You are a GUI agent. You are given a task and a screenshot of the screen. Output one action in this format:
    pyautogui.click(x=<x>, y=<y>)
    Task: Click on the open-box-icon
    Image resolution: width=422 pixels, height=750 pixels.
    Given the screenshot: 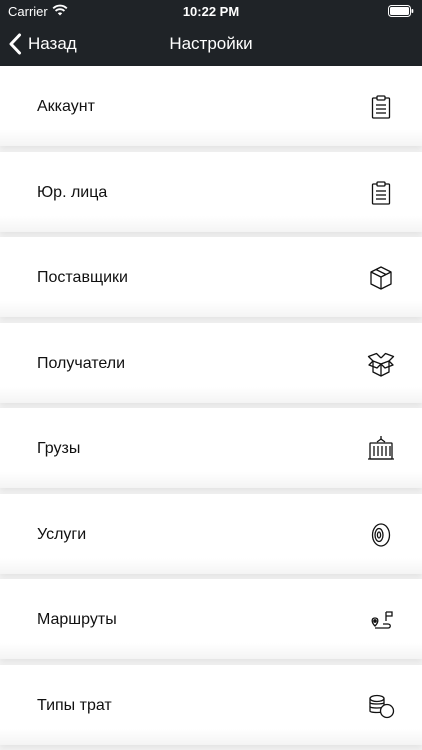 What is the action you would take?
    pyautogui.click(x=381, y=364)
    